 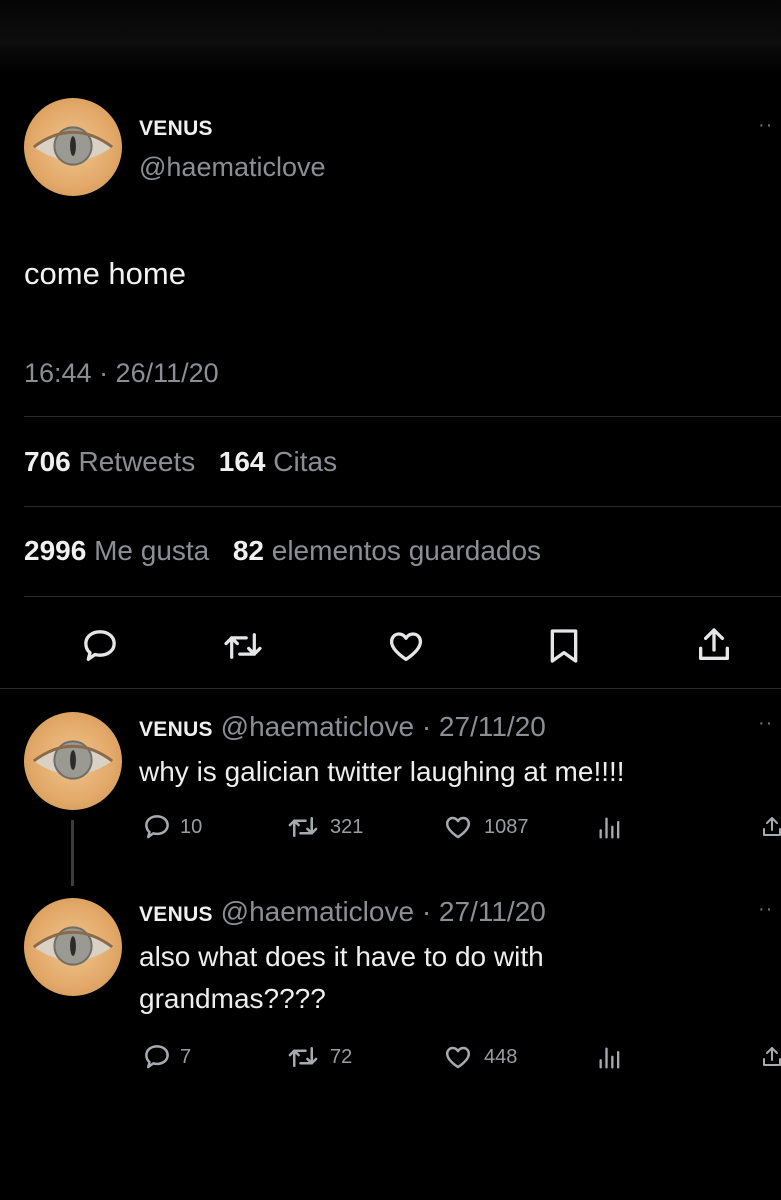 I want to click on like-bookmark-stats: 2996 Me gusta 82 elementos guardados, so click(x=282, y=551).